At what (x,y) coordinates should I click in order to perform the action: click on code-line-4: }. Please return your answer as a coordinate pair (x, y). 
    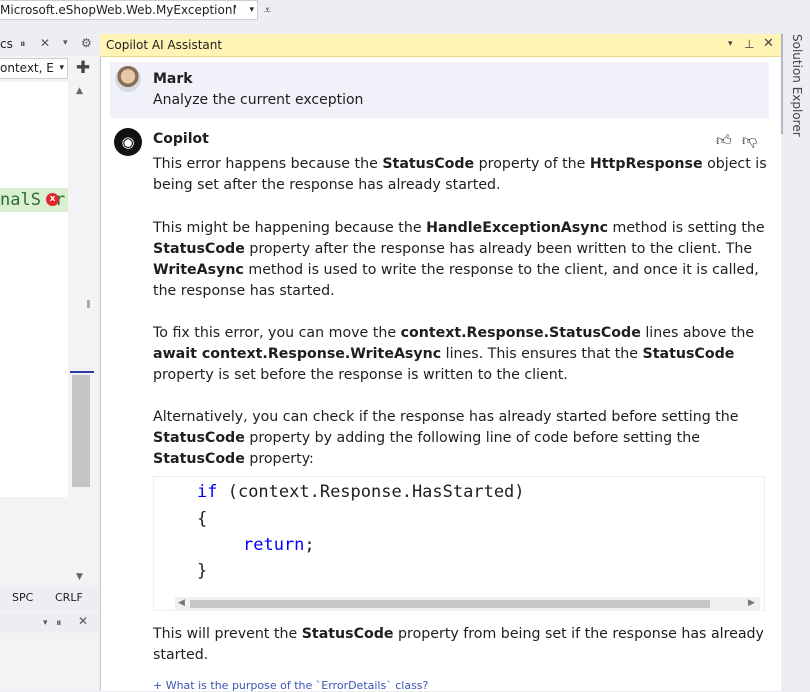
    Looking at the image, I should click on (202, 571).